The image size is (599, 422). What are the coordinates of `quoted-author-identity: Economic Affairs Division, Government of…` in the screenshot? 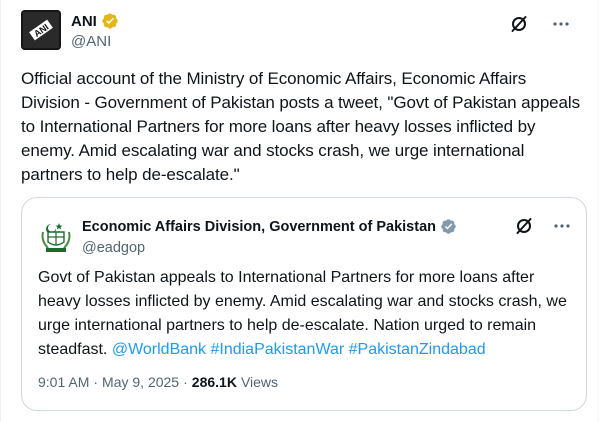 It's located at (270, 237).